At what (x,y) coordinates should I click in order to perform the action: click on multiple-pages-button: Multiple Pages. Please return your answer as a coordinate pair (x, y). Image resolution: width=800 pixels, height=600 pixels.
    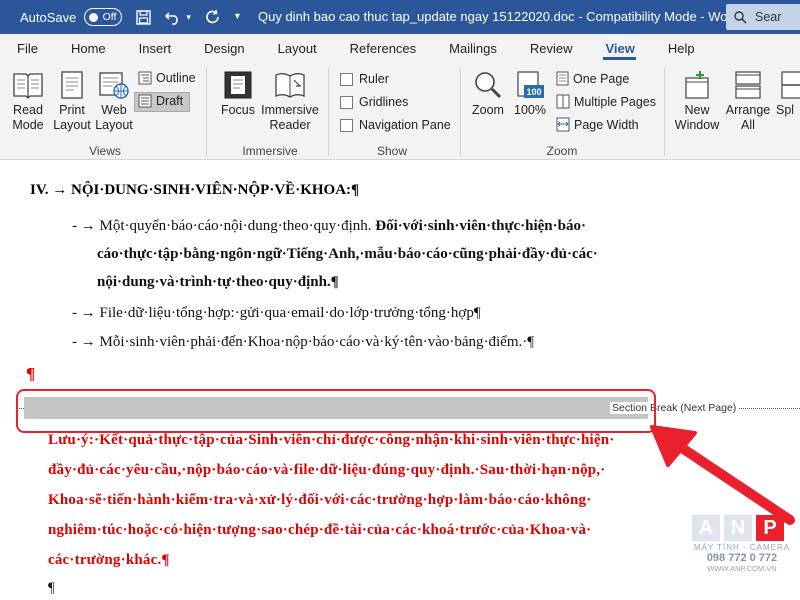
    Looking at the image, I should click on (606, 101).